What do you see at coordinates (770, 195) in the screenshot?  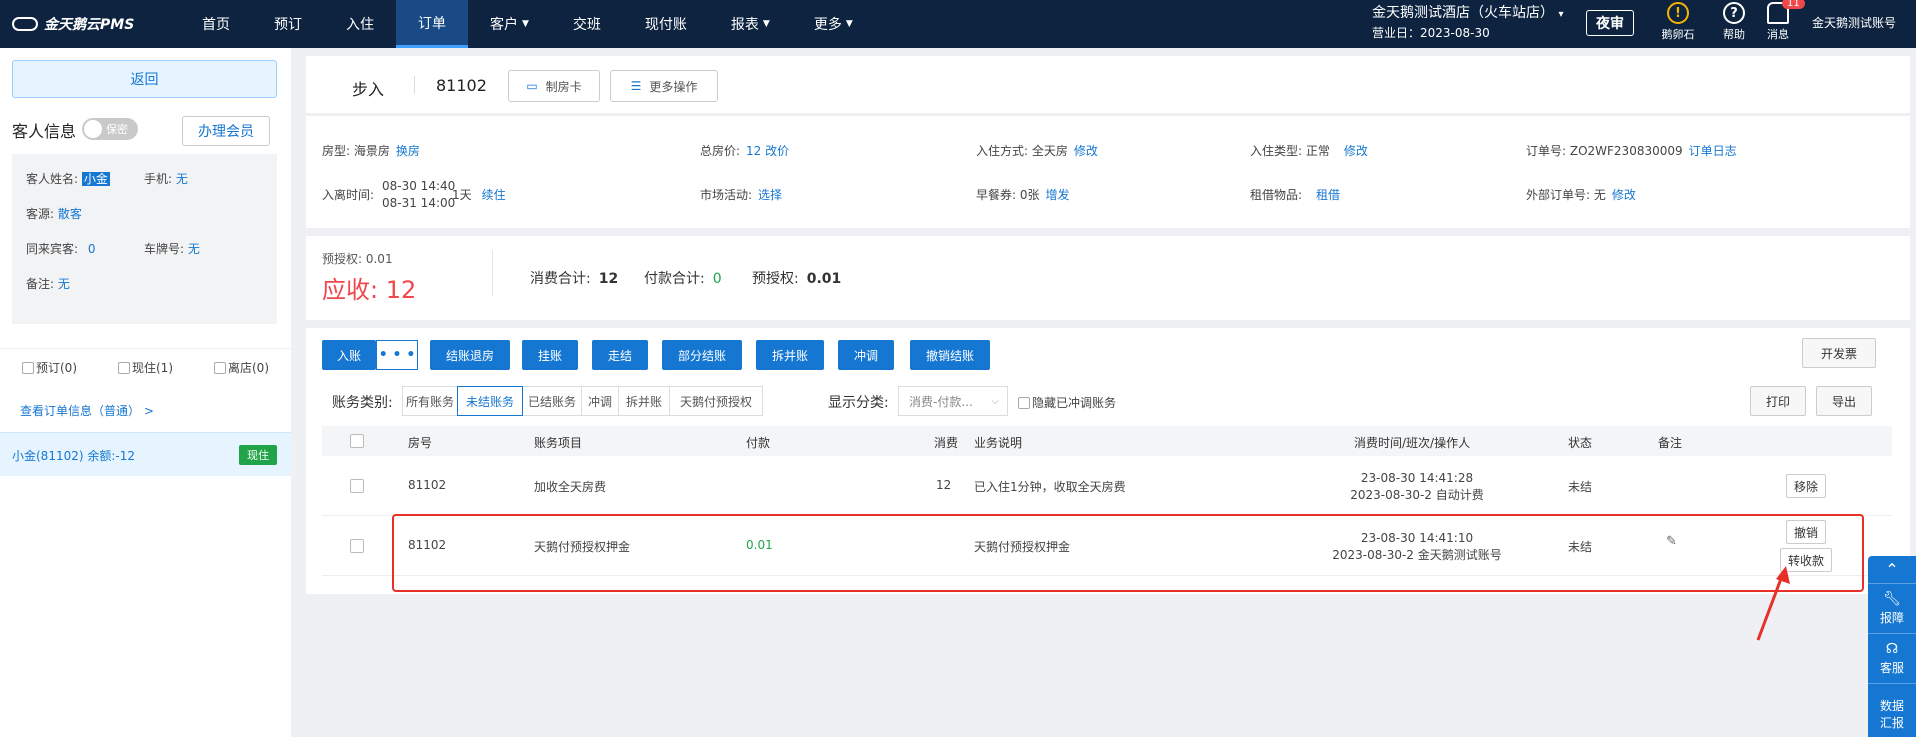 I see `select-market-link: 选择` at bounding box center [770, 195].